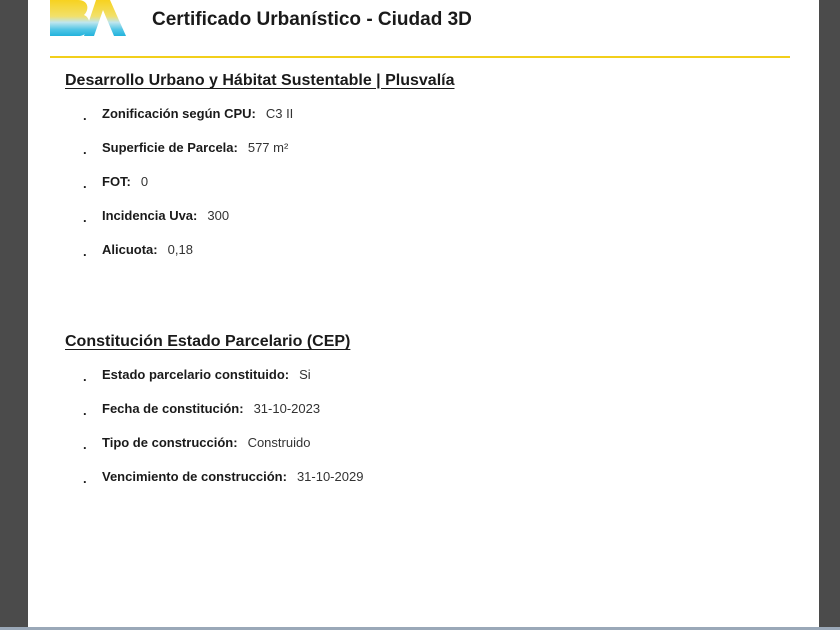 This screenshot has width=840, height=630. I want to click on field-label: Vencimiento de construcción:, so click(194, 476).